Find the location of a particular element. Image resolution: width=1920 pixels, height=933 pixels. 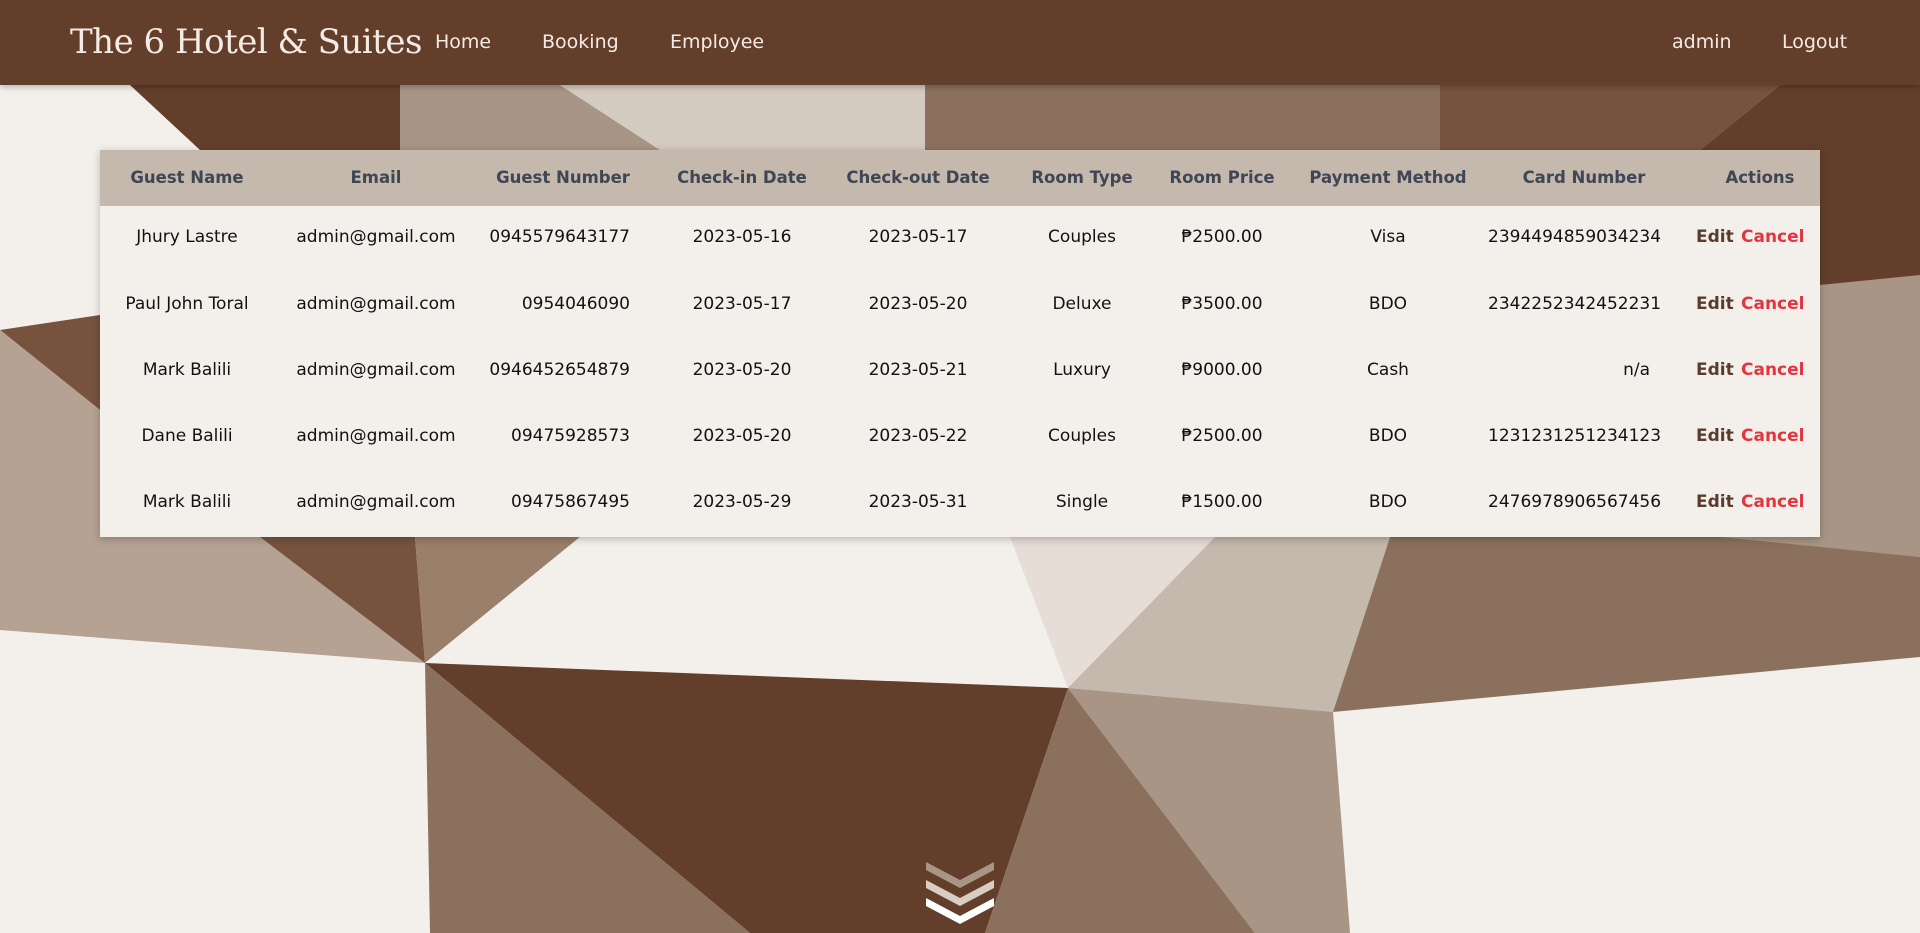

guest-number-cell: 09475867495 is located at coordinates (570, 502).